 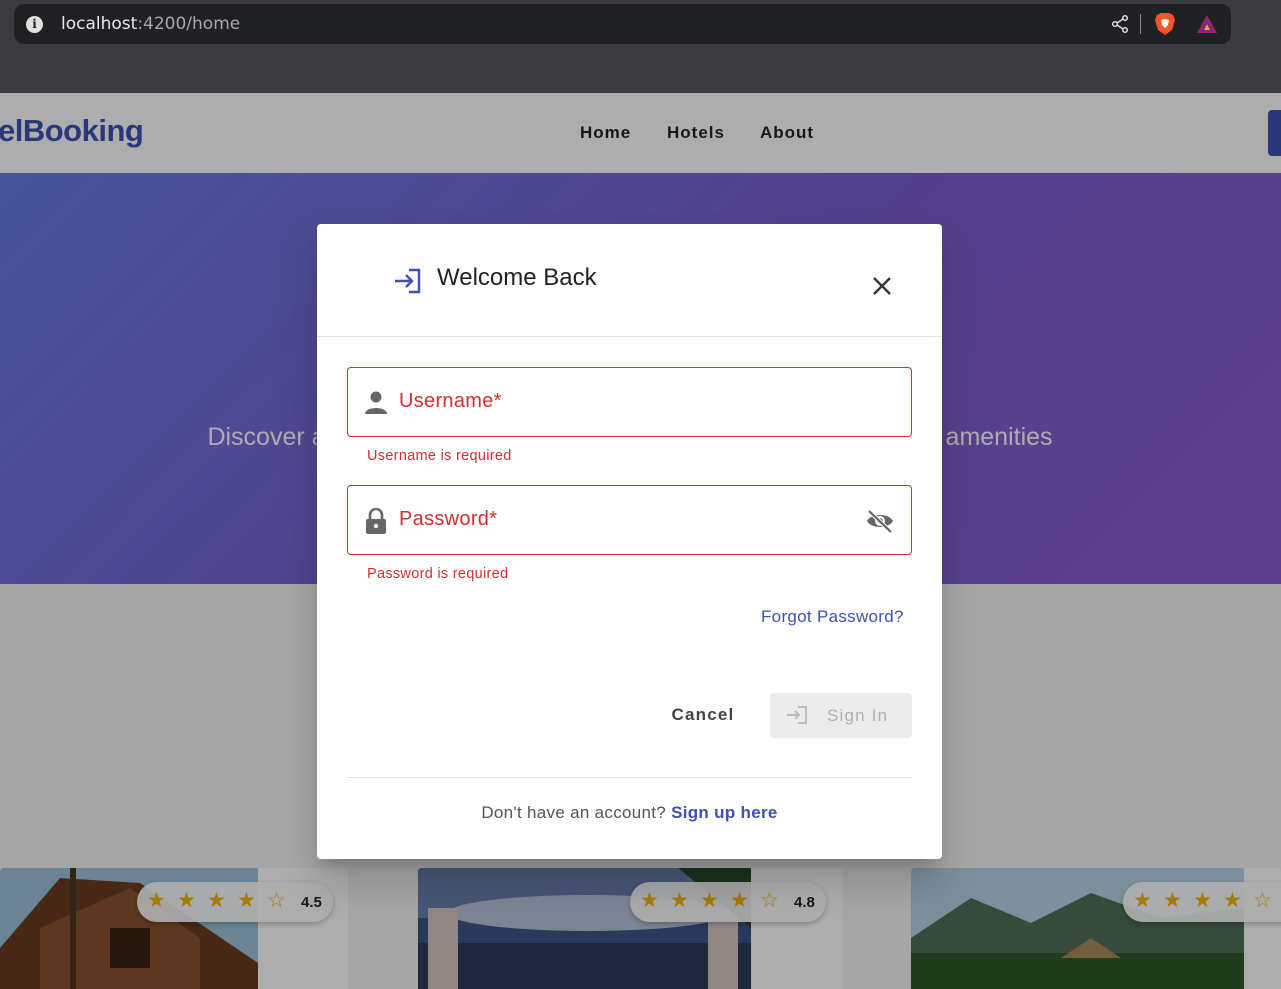 What do you see at coordinates (1120, 24) in the screenshot?
I see `share-icon` at bounding box center [1120, 24].